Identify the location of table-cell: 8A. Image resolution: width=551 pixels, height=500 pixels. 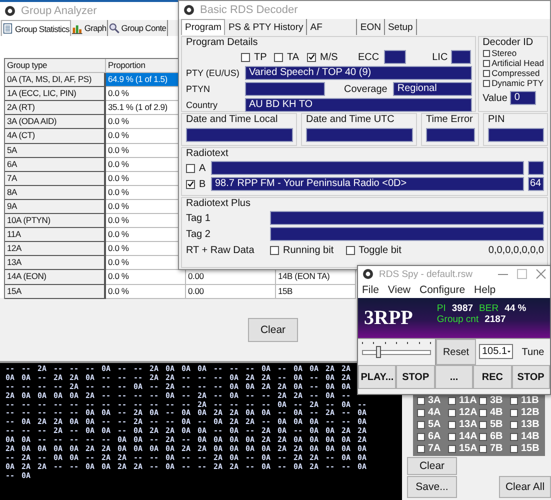
(55, 193).